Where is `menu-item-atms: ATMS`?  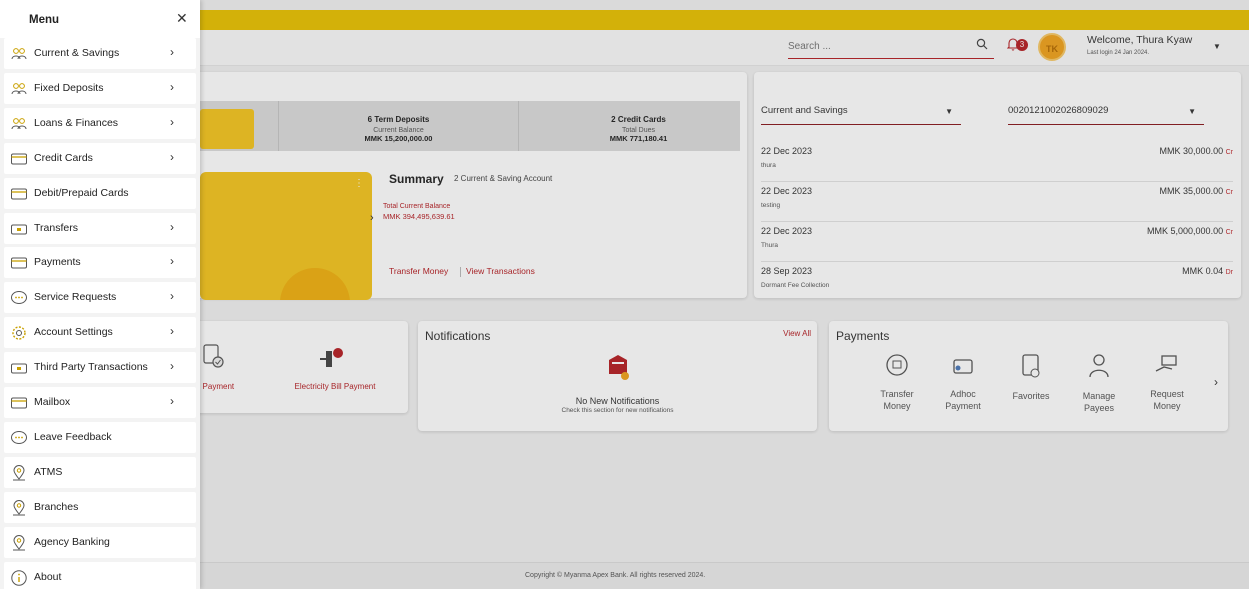
menu-item-atms: ATMS is located at coordinates (100, 472).